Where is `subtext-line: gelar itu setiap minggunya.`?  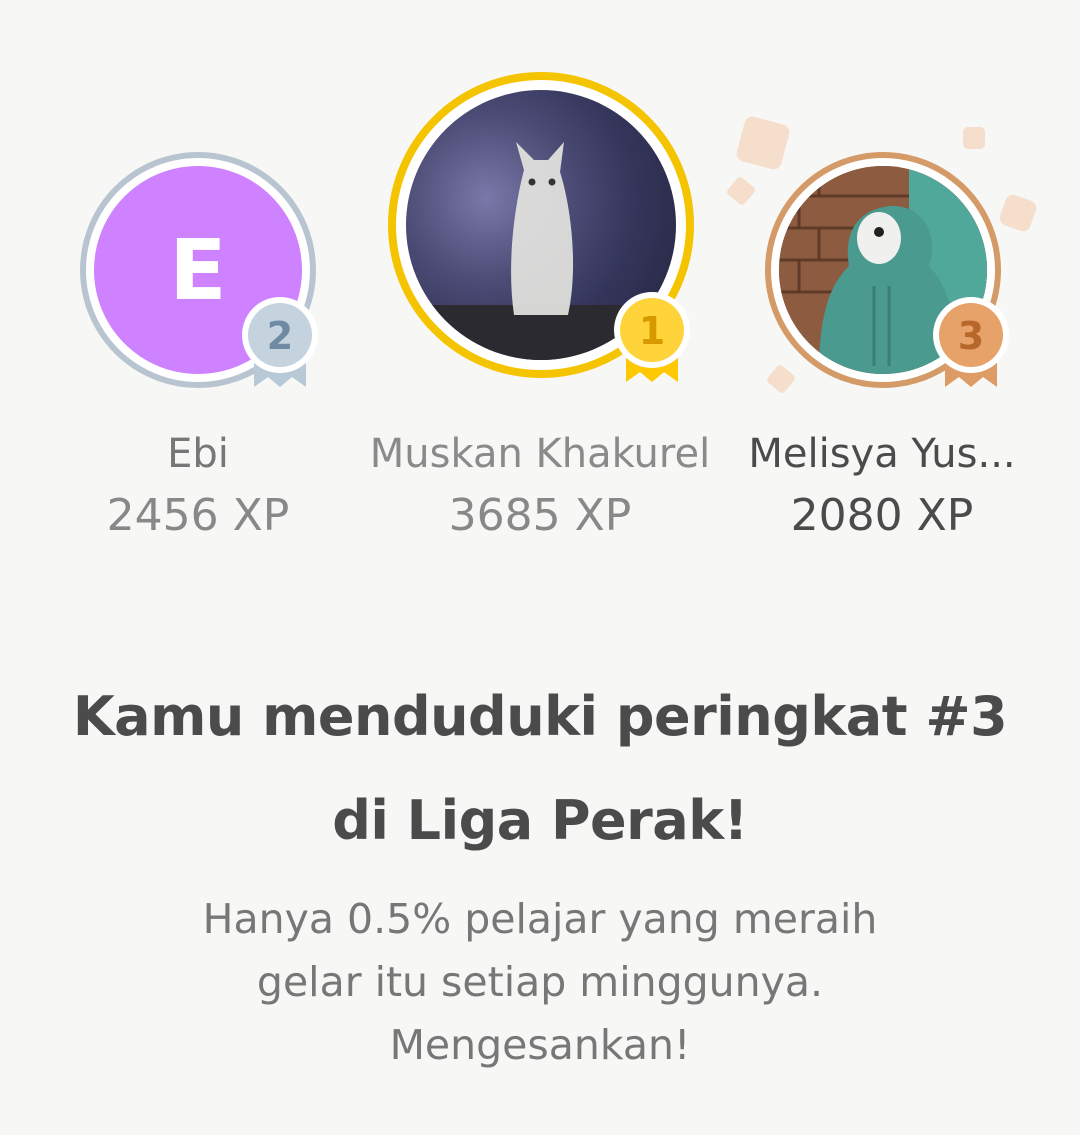 subtext-line: gelar itu setiap minggunya. is located at coordinates (540, 982).